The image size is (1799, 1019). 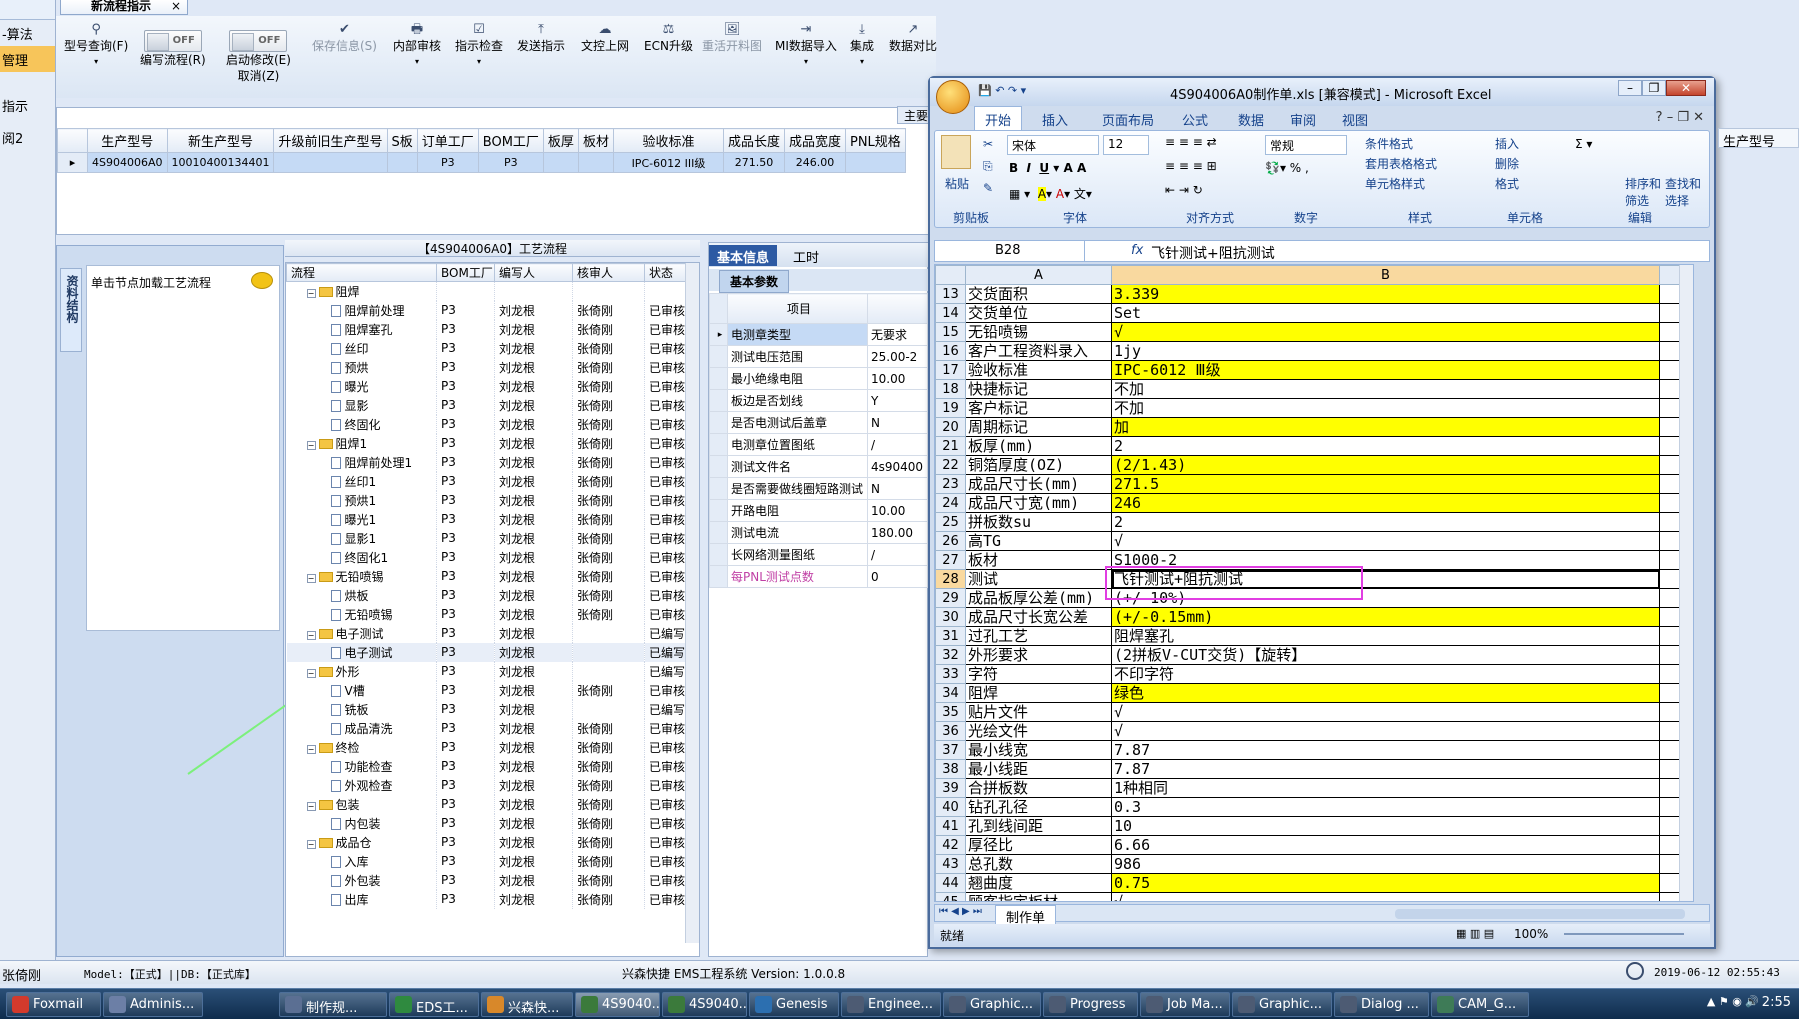 I want to click on zoom-slider, so click(x=1624, y=934).